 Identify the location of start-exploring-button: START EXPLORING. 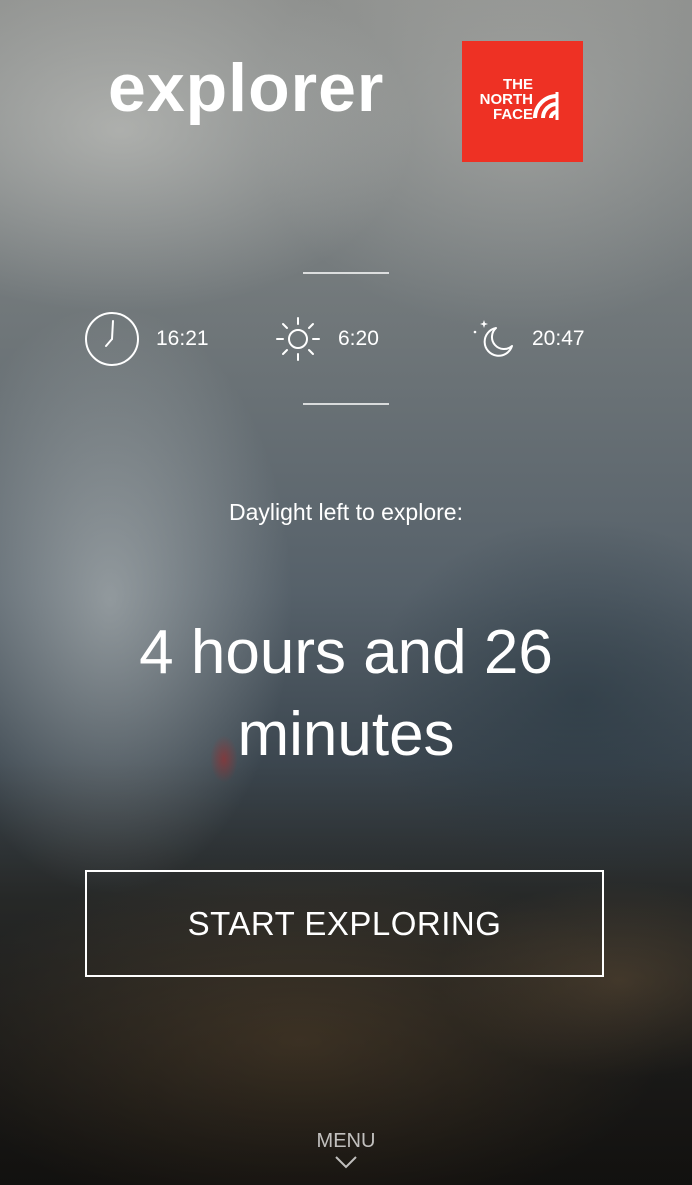
(344, 923).